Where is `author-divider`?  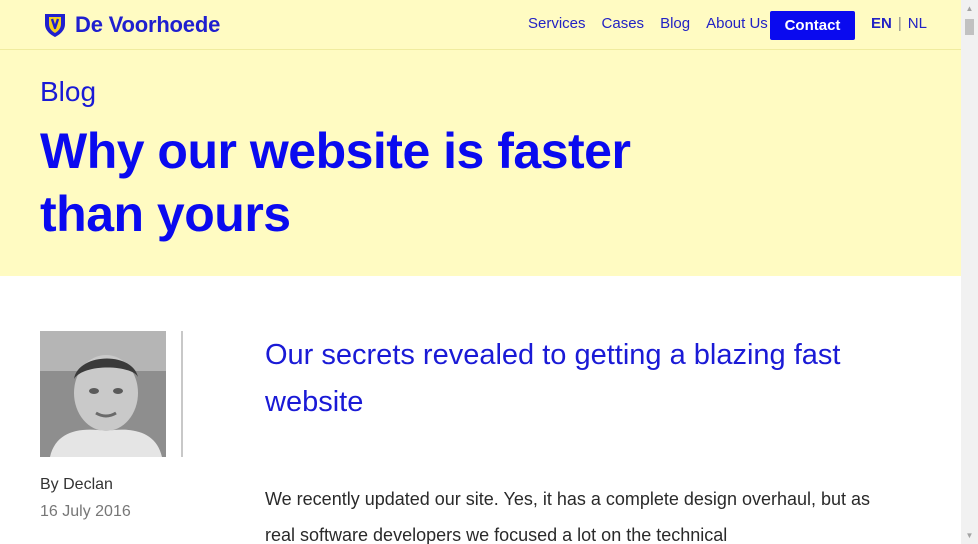
author-divider is located at coordinates (182, 394).